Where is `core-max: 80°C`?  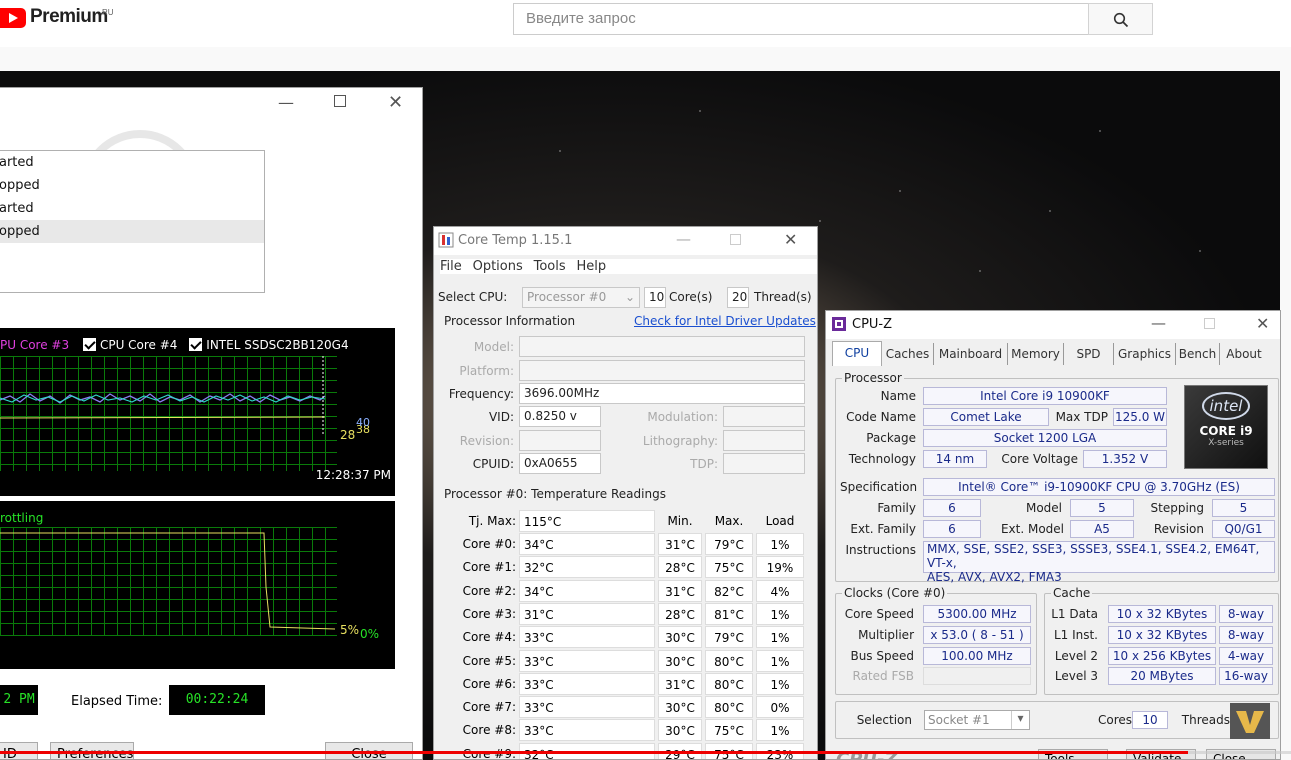 core-max: 80°C is located at coordinates (729, 683).